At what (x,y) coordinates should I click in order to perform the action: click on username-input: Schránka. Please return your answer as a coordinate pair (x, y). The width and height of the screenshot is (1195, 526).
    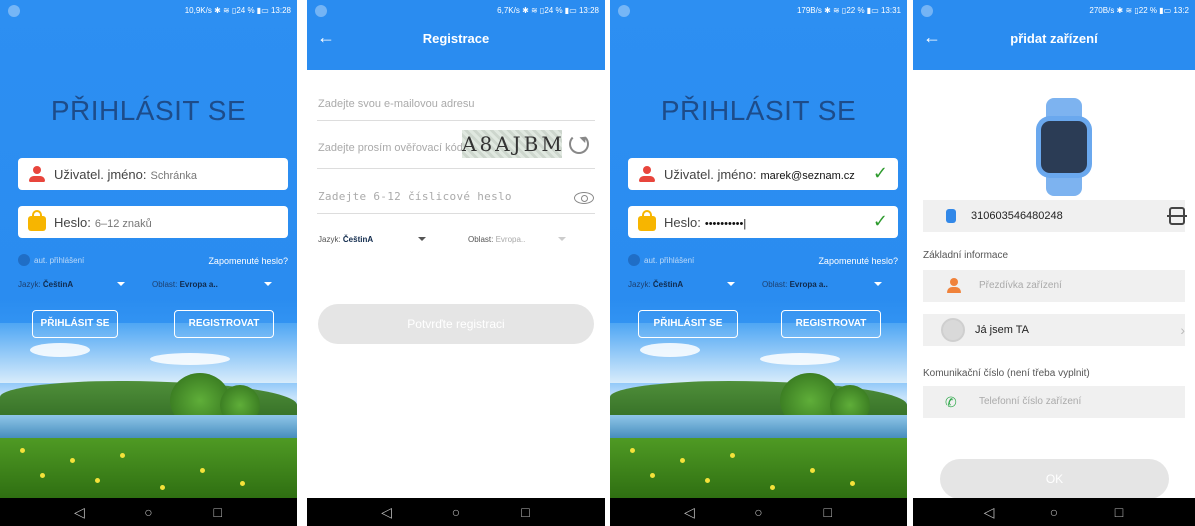
    Looking at the image, I should click on (173, 176).